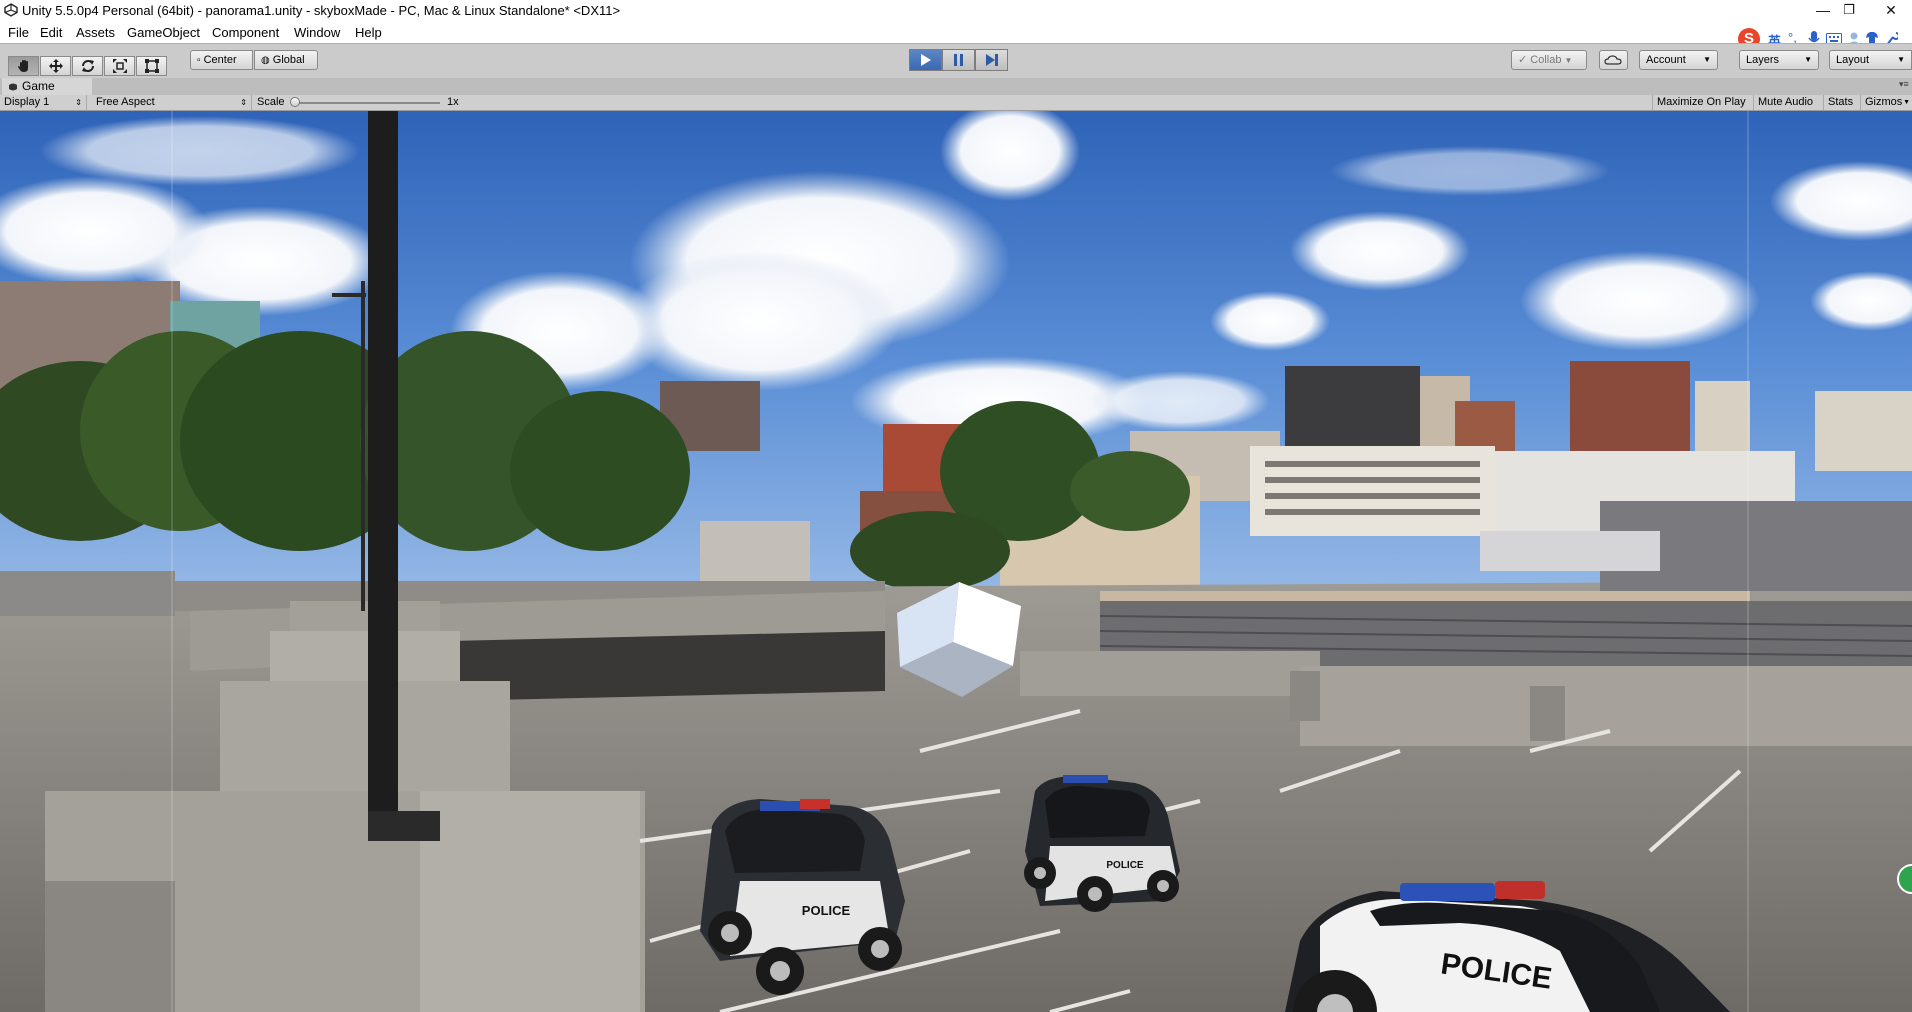 The image size is (1912, 1012). I want to click on gizmos-label: Gizmos, so click(1884, 102).